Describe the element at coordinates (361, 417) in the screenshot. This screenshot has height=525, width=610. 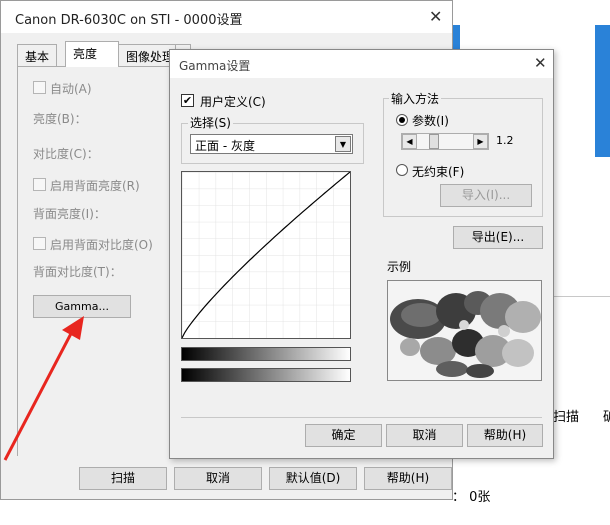
I see `dialog-separator` at that location.